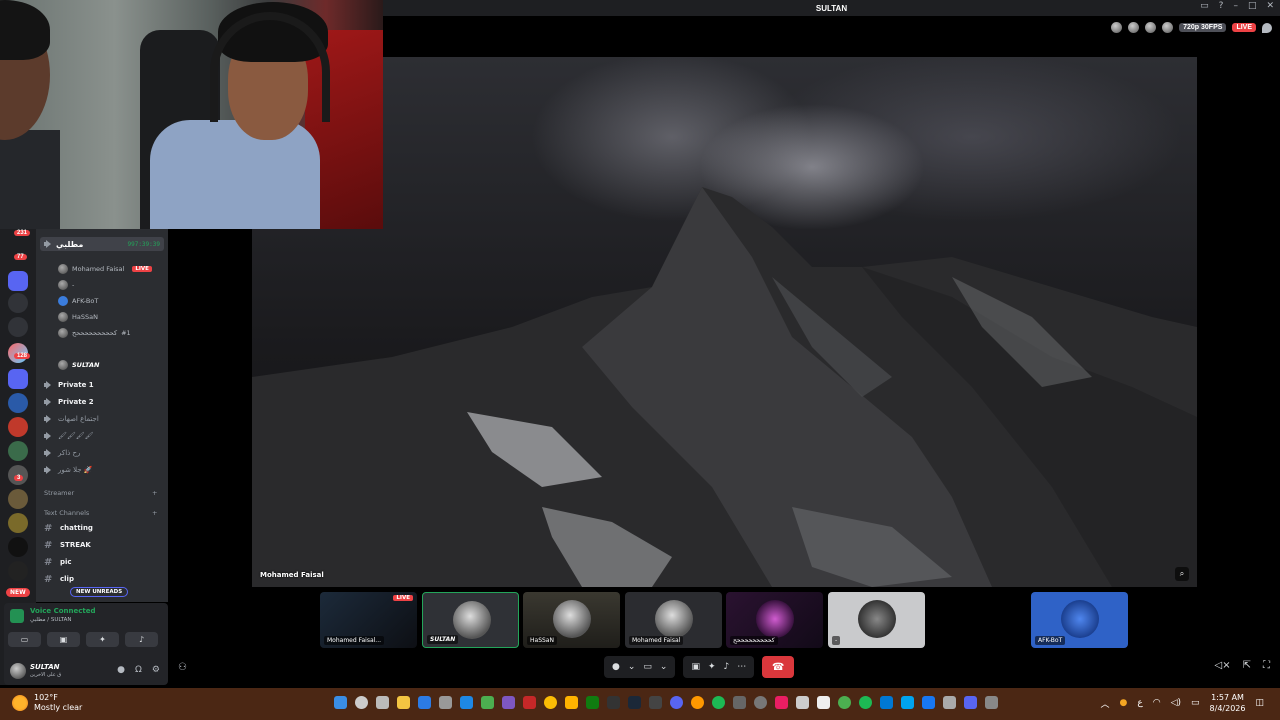 This screenshot has width=1280, height=720. What do you see at coordinates (17, 616) in the screenshot?
I see `signal-icon` at bounding box center [17, 616].